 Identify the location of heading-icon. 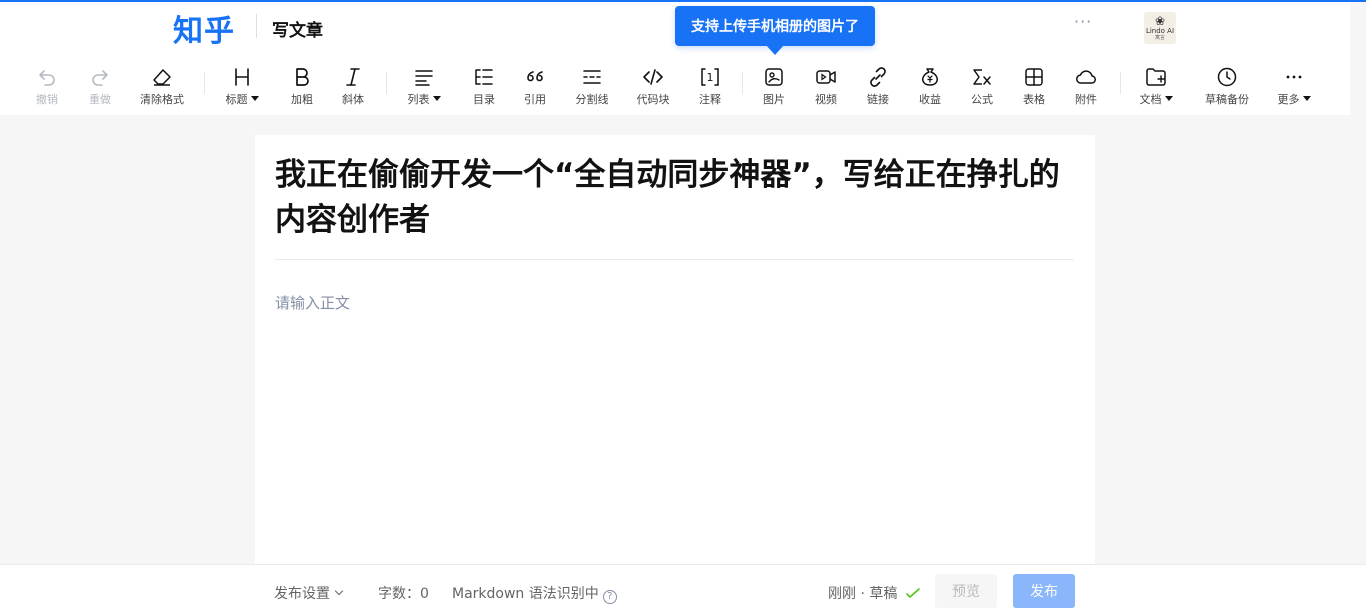
(242, 77).